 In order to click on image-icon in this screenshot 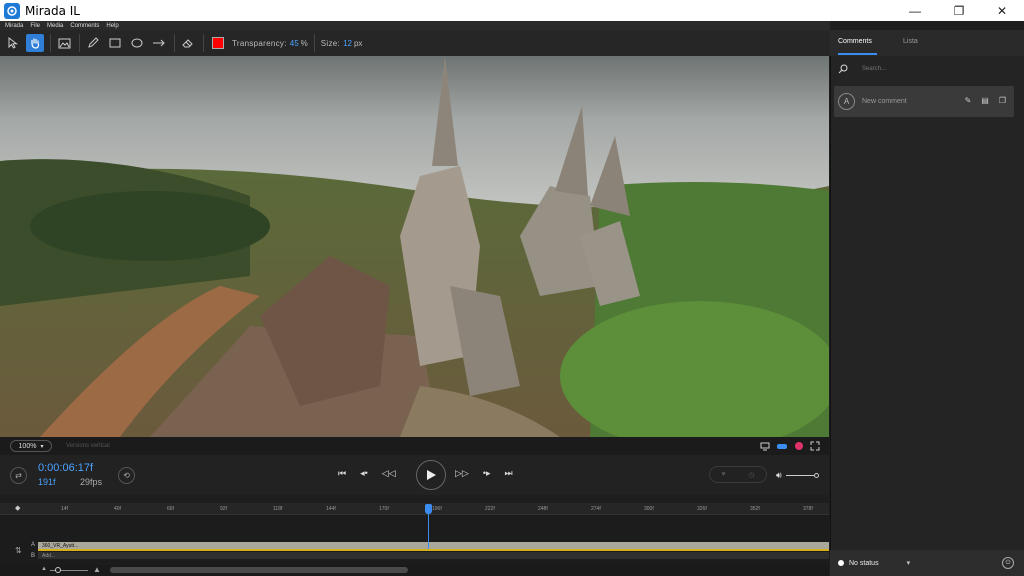, I will do `click(64, 43)`.